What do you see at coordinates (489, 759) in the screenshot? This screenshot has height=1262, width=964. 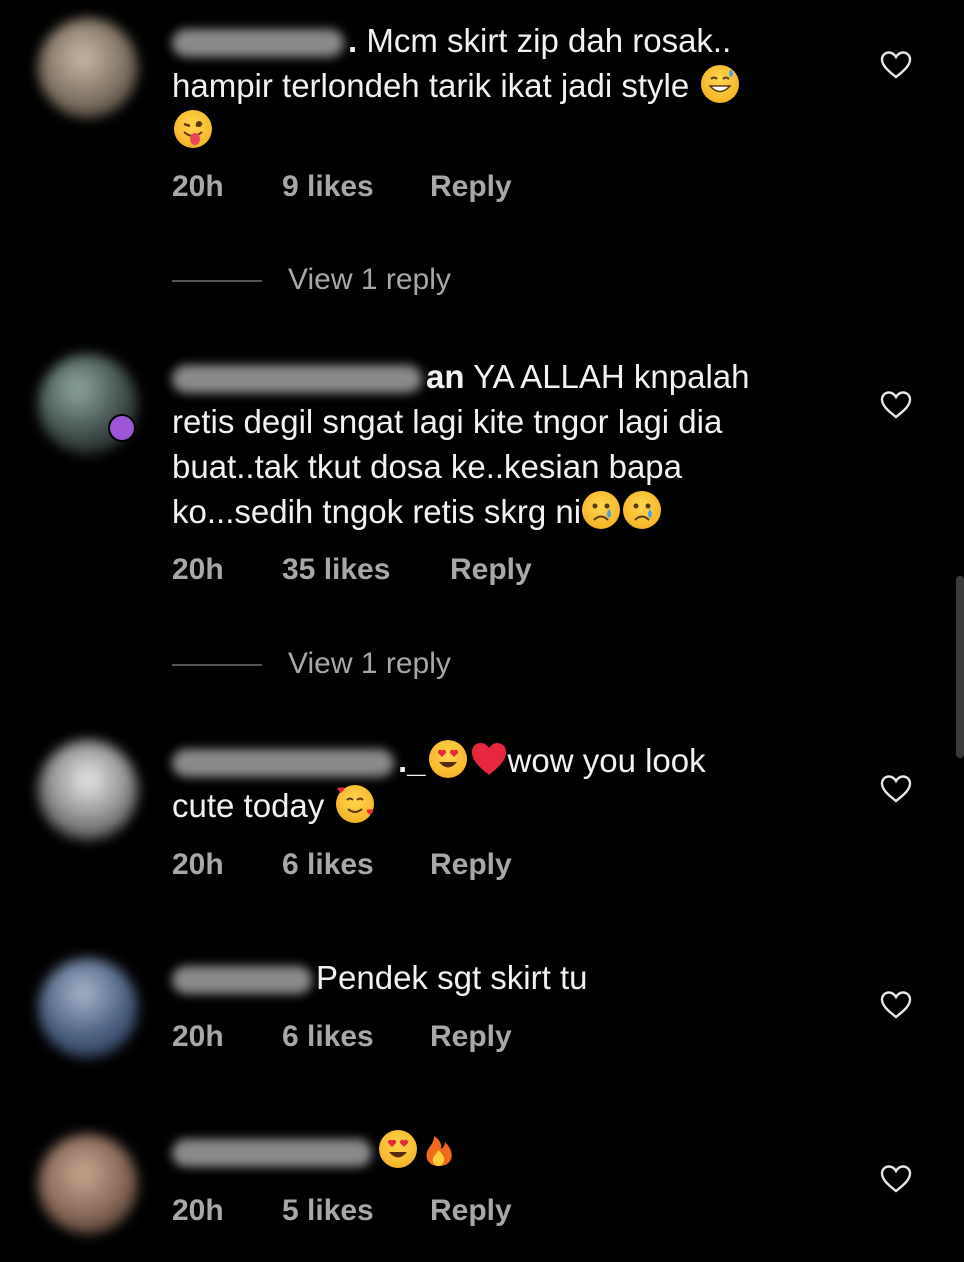 I see `red-heart-emoji` at bounding box center [489, 759].